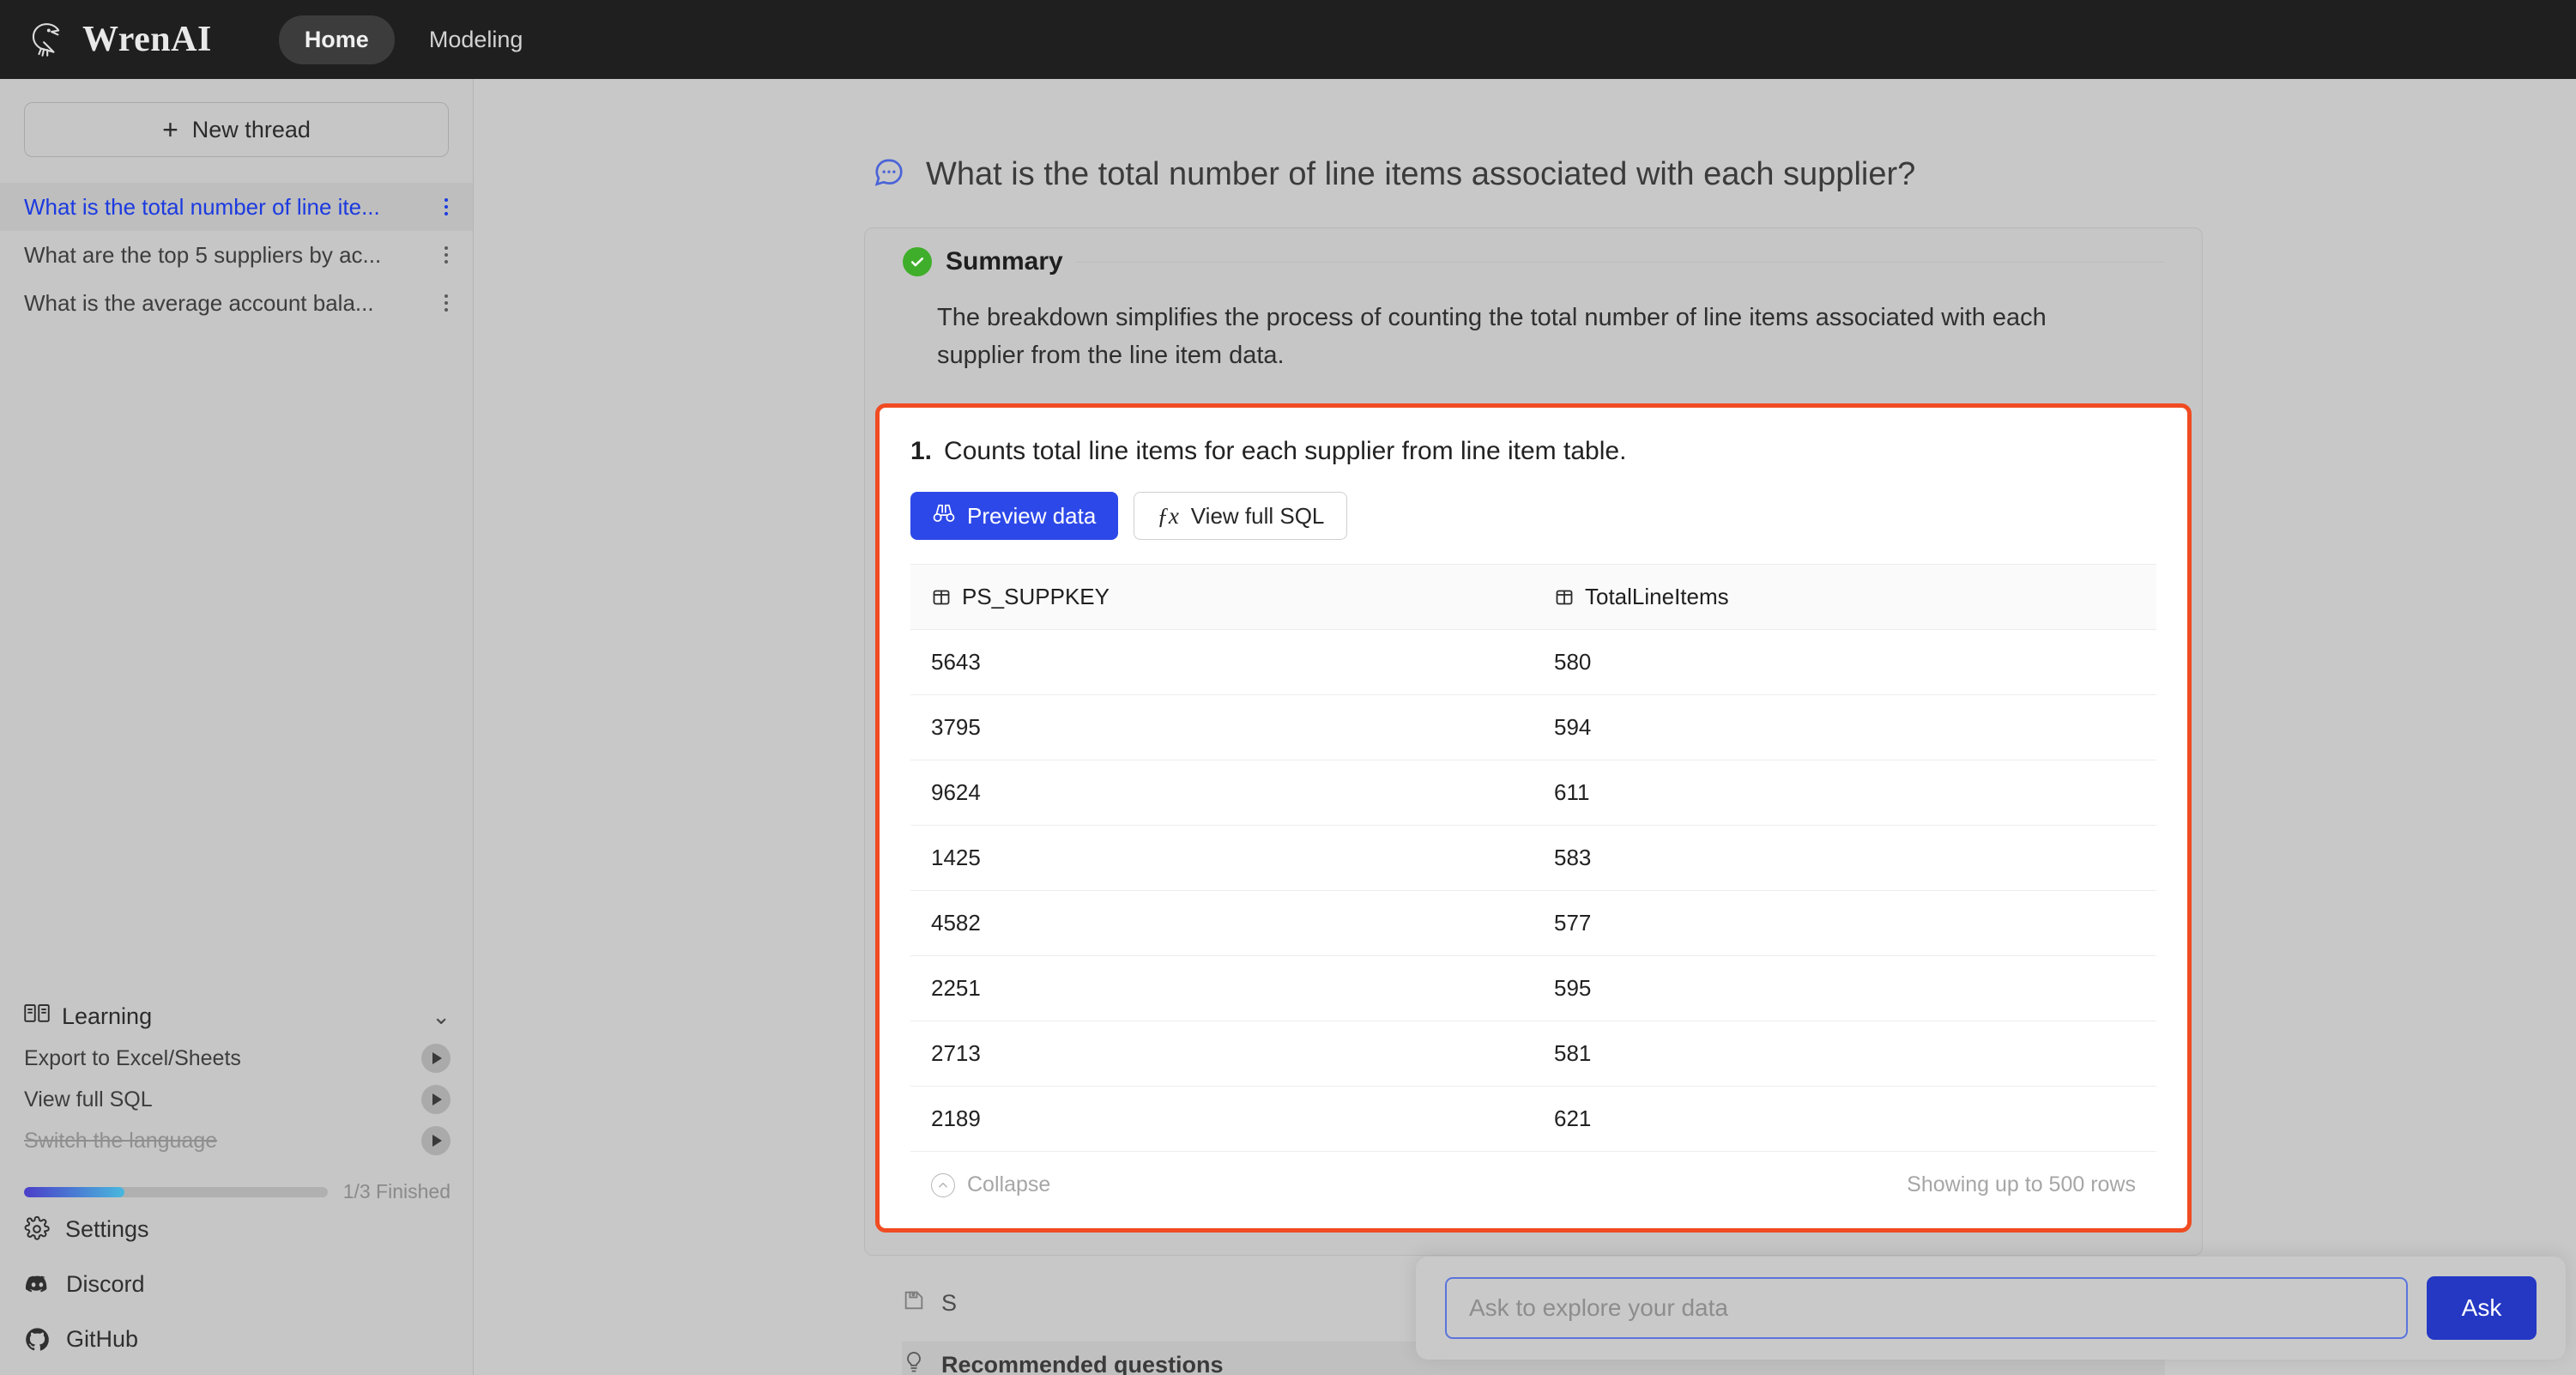  Describe the element at coordinates (918, 261) in the screenshot. I see `check-circle-icon` at that location.